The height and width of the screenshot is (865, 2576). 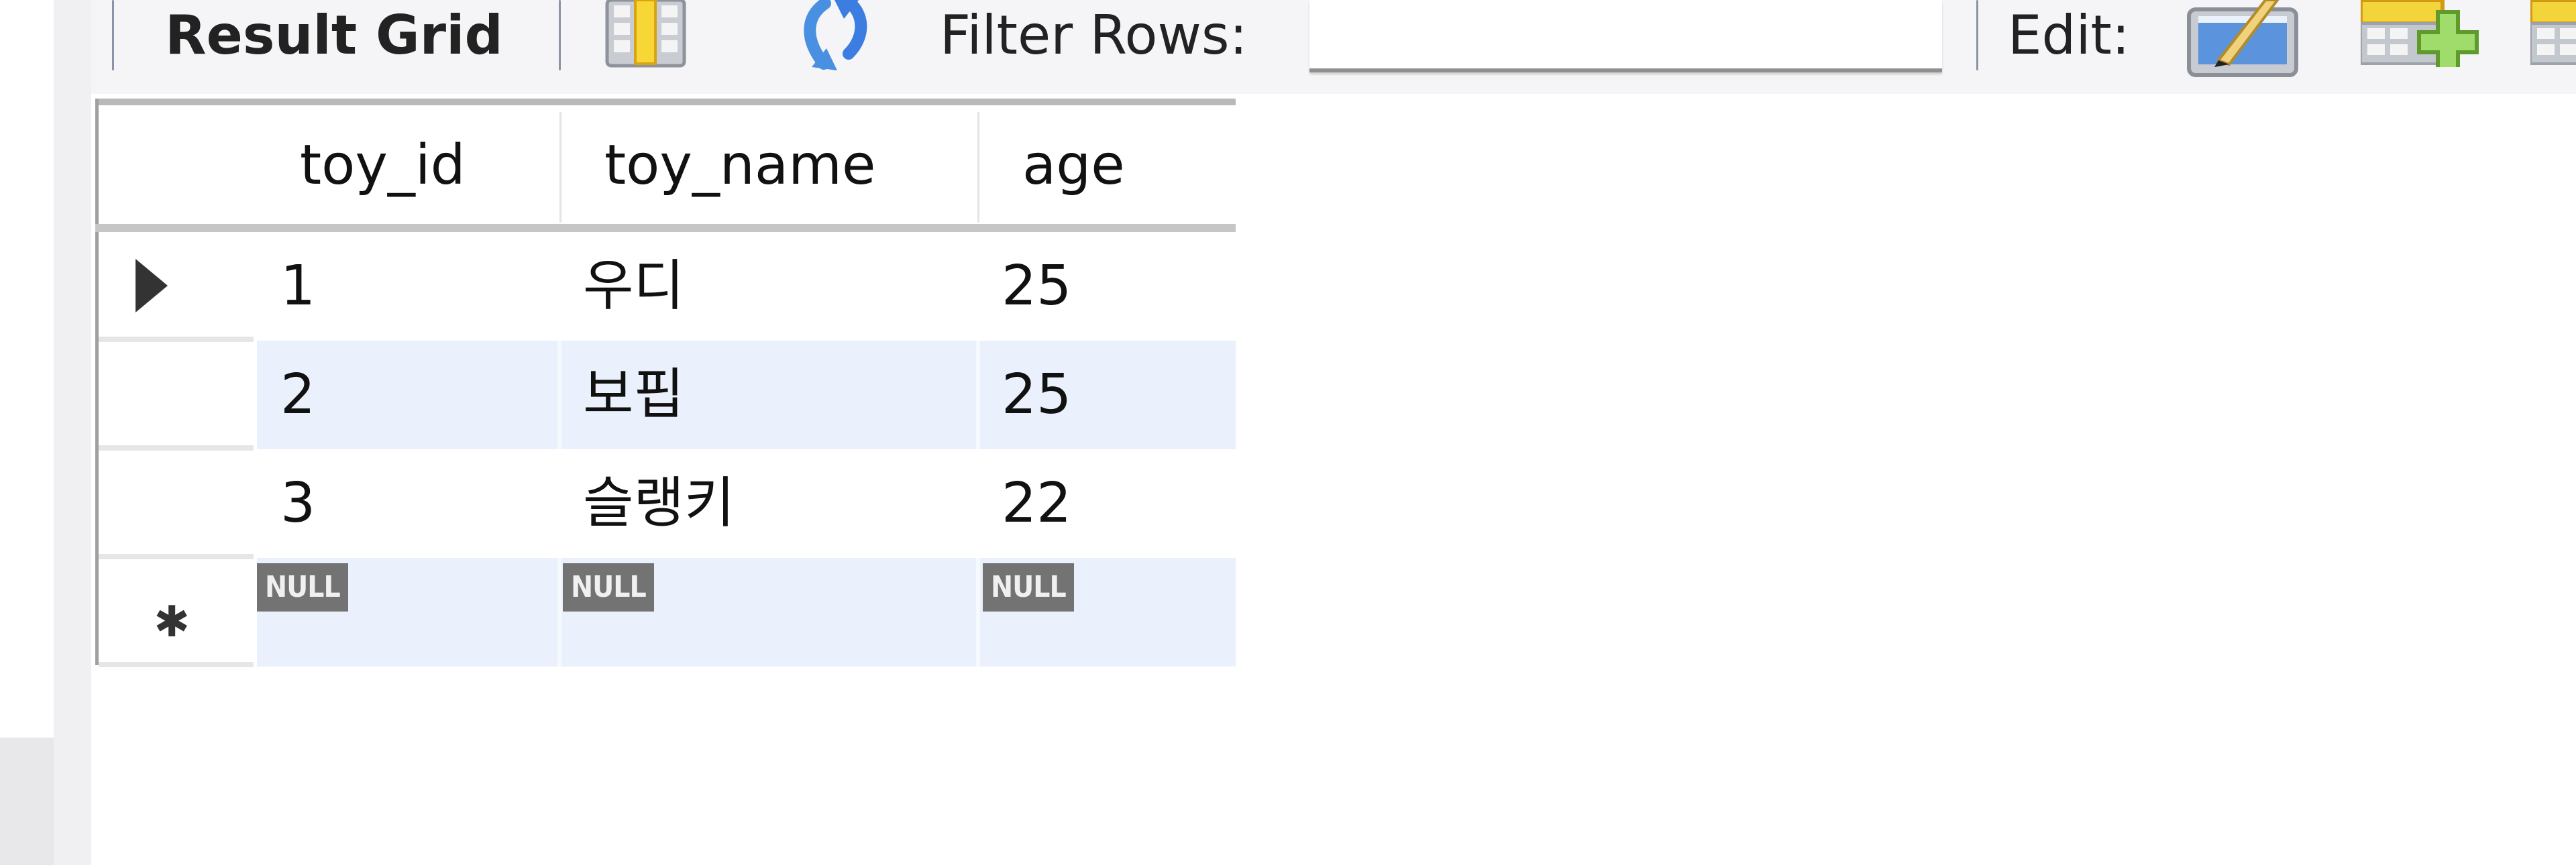 What do you see at coordinates (334, 35) in the screenshot?
I see `result-grid-tab: Result Grid` at bounding box center [334, 35].